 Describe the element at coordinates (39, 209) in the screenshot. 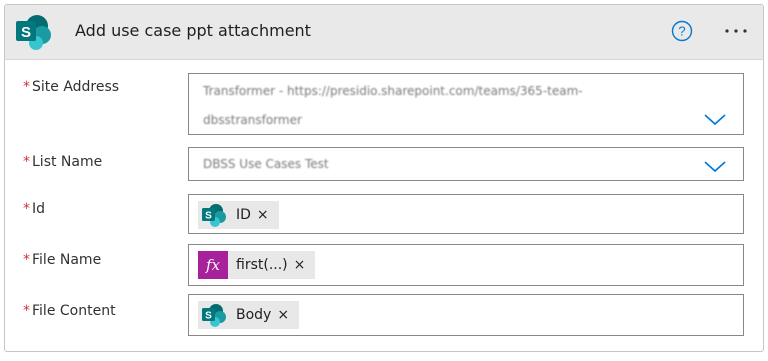

I see `id-label-text: Id` at that location.